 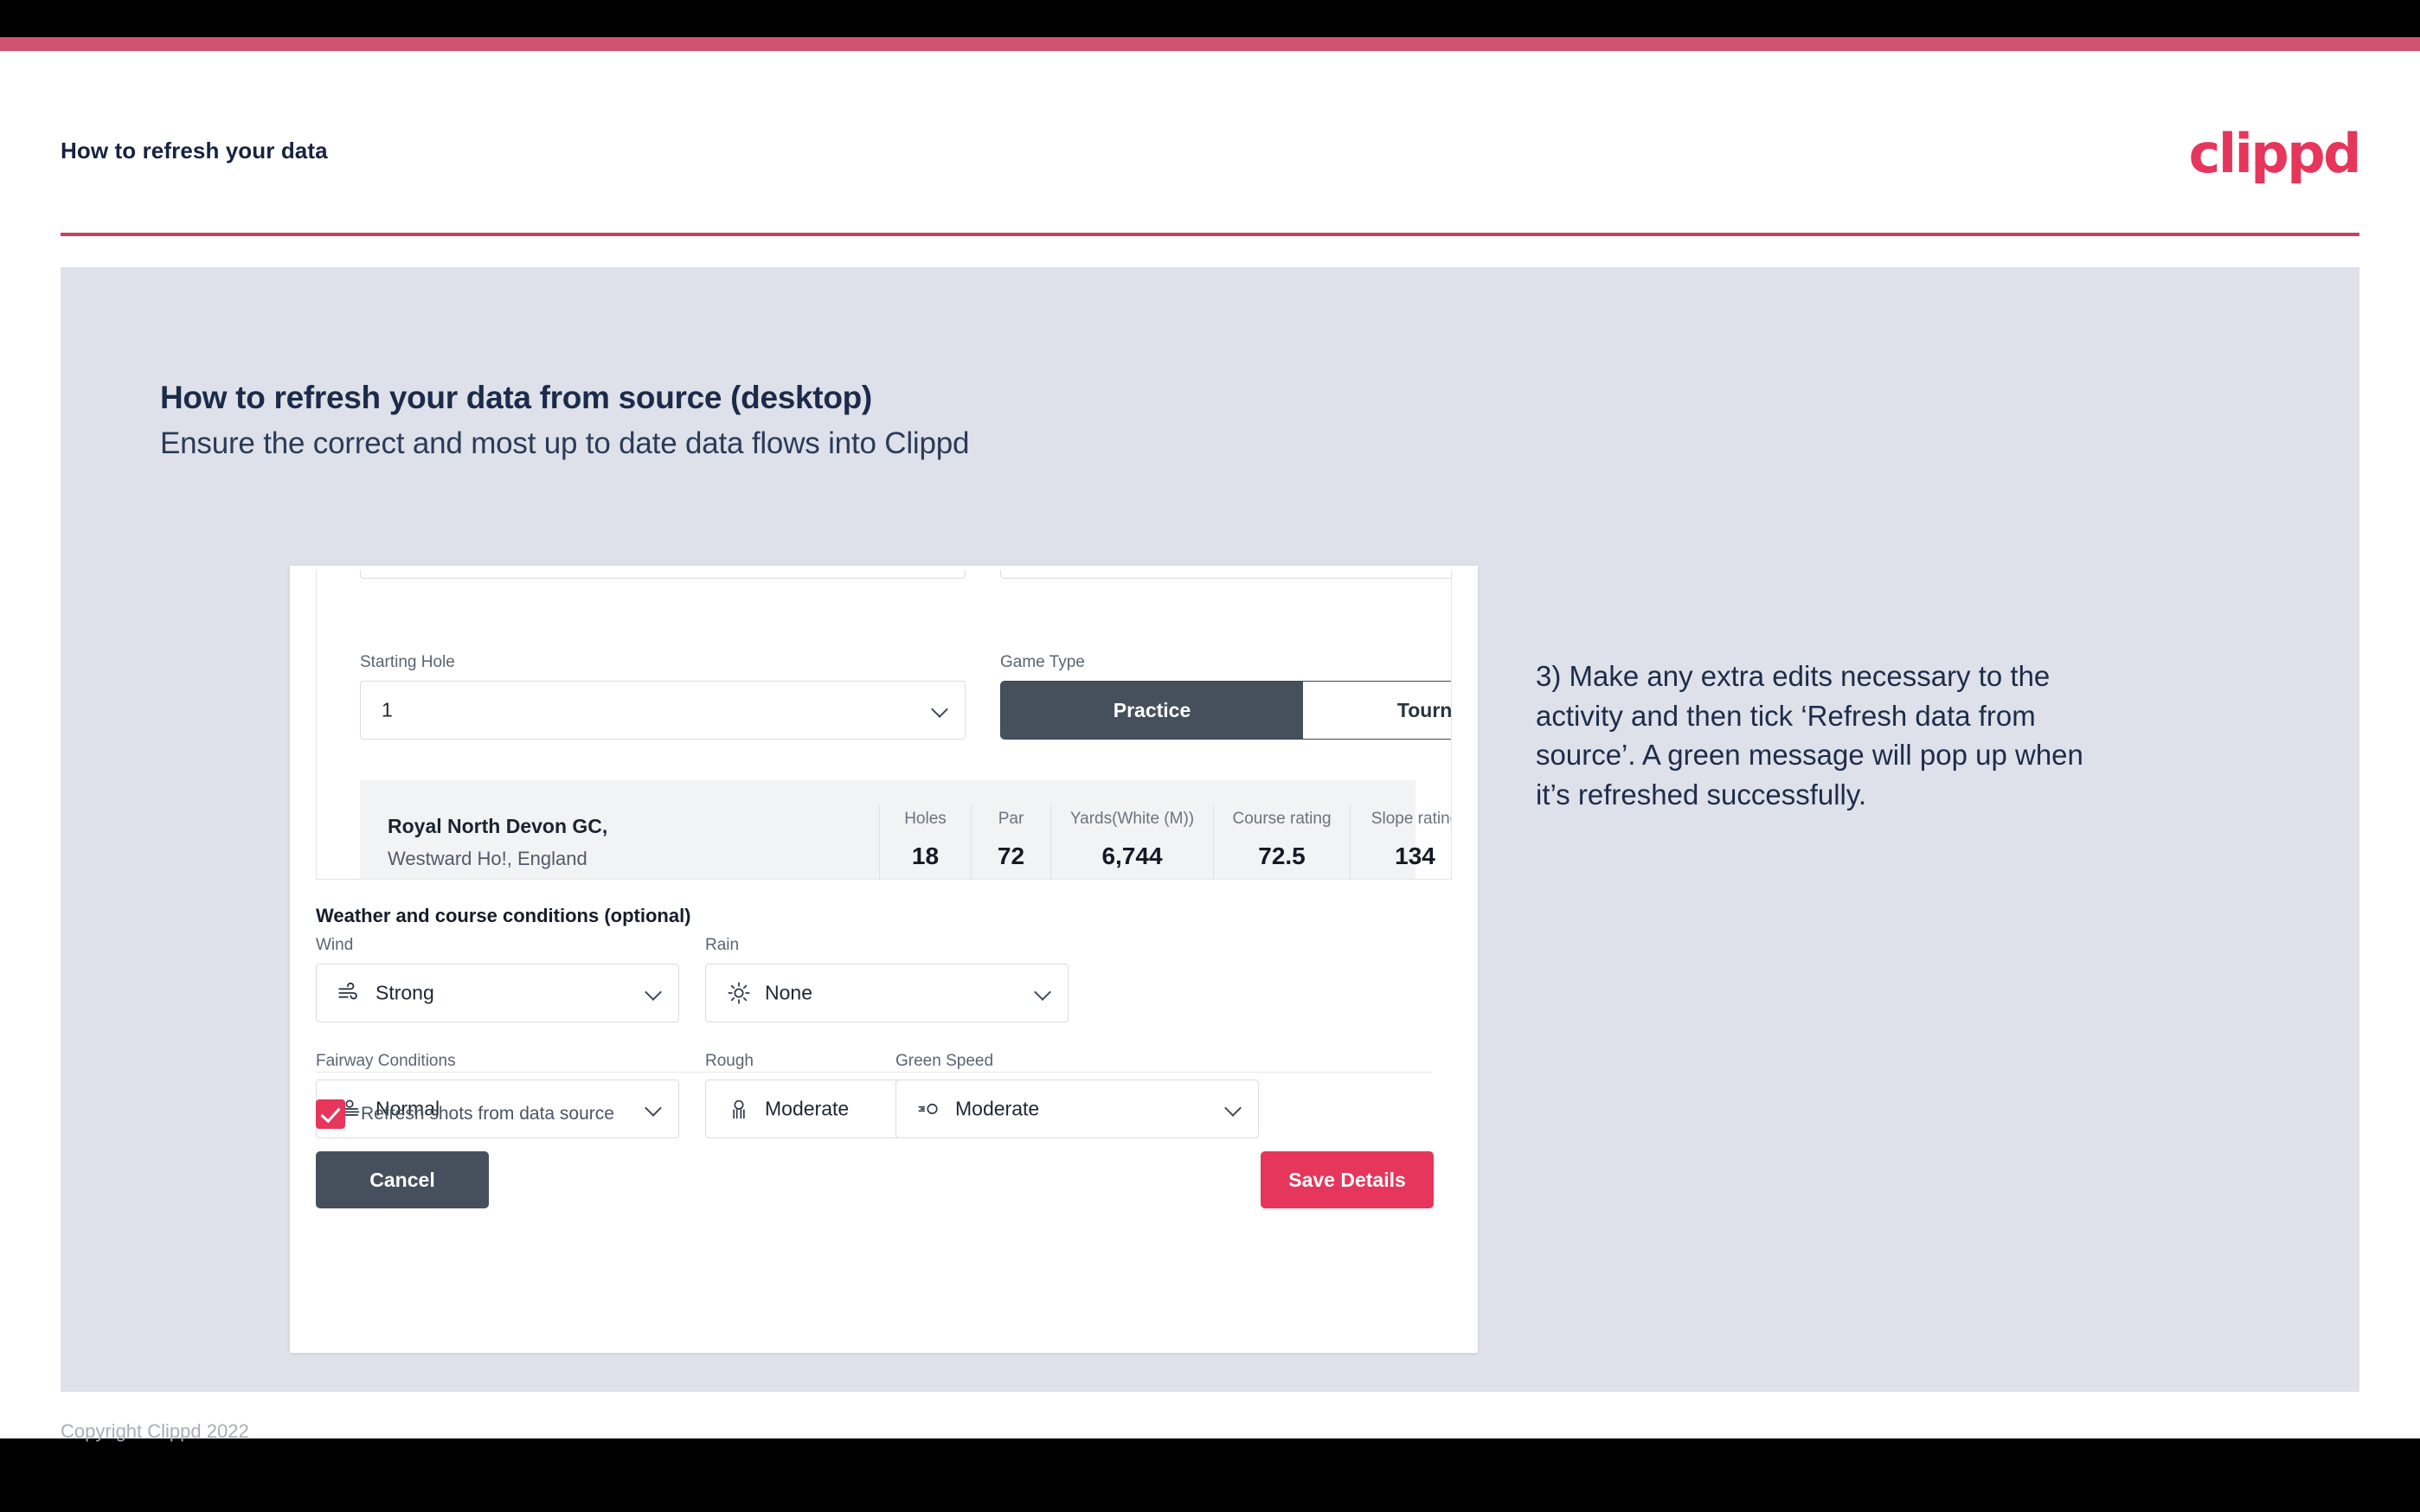 What do you see at coordinates (497, 993) in the screenshot?
I see `wind-select: Strong` at bounding box center [497, 993].